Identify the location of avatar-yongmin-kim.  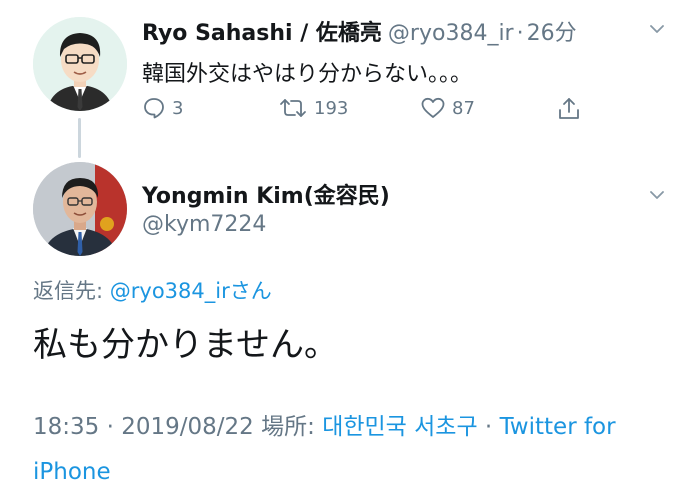
(80, 209).